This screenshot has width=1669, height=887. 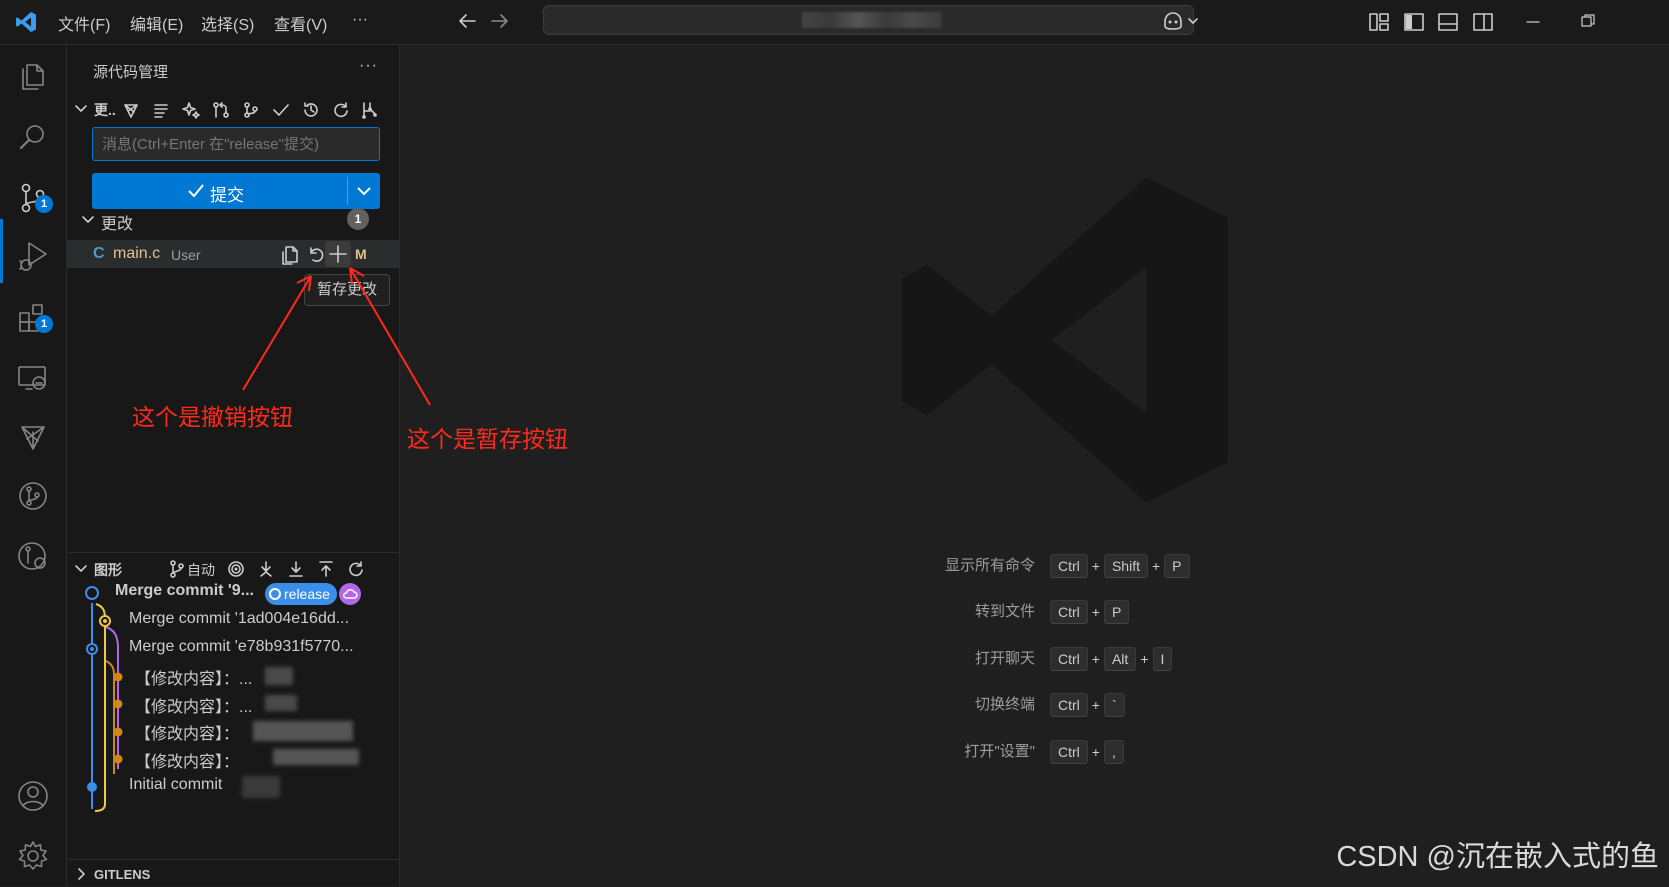 What do you see at coordinates (233, 254) in the screenshot?
I see `changed-file-row: C main.c User M` at bounding box center [233, 254].